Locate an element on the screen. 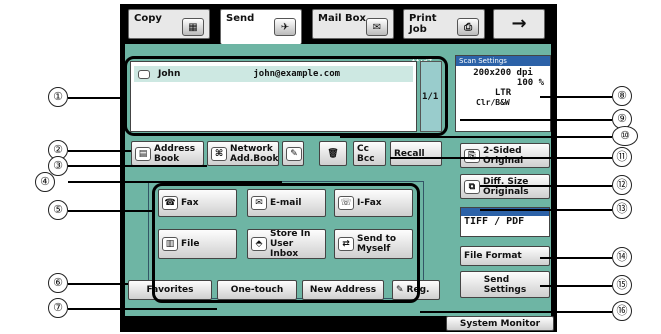 The width and height of the screenshot is (661, 334). callout-send-type-box is located at coordinates (286, 243).